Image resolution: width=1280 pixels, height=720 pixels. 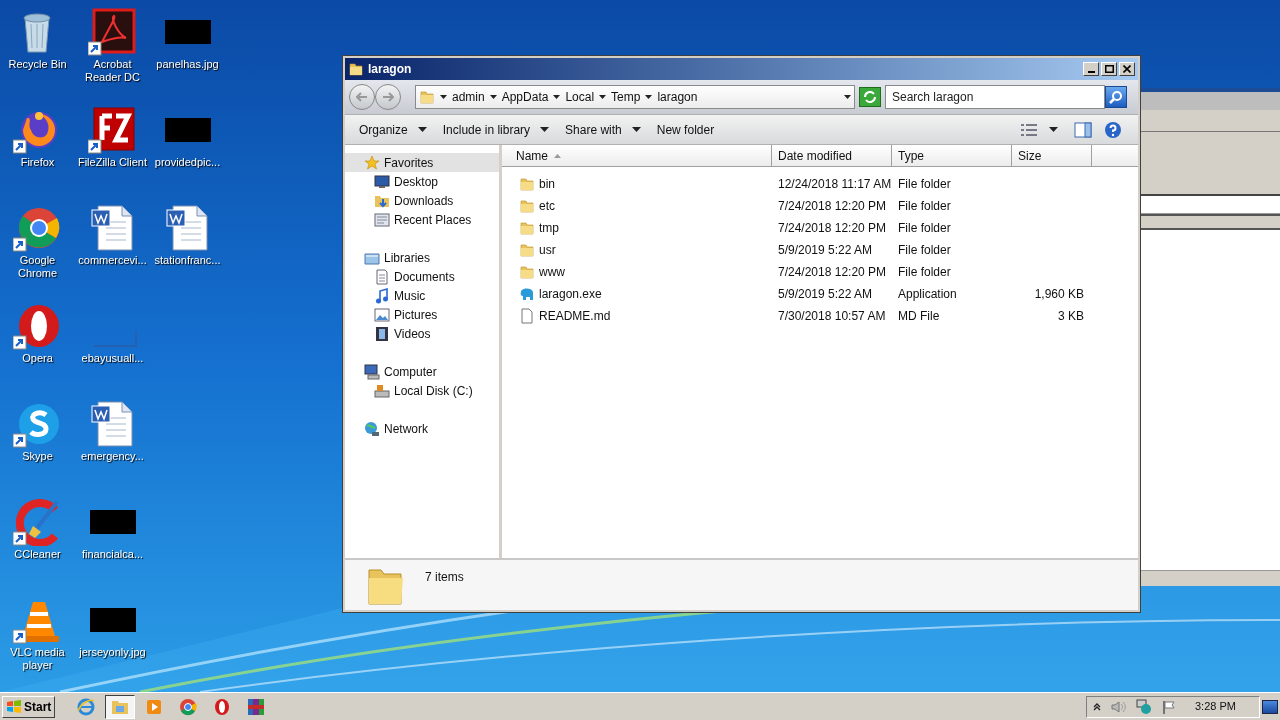 What do you see at coordinates (422, 390) in the screenshot?
I see `nav-item: Local Disk (C:)` at bounding box center [422, 390].